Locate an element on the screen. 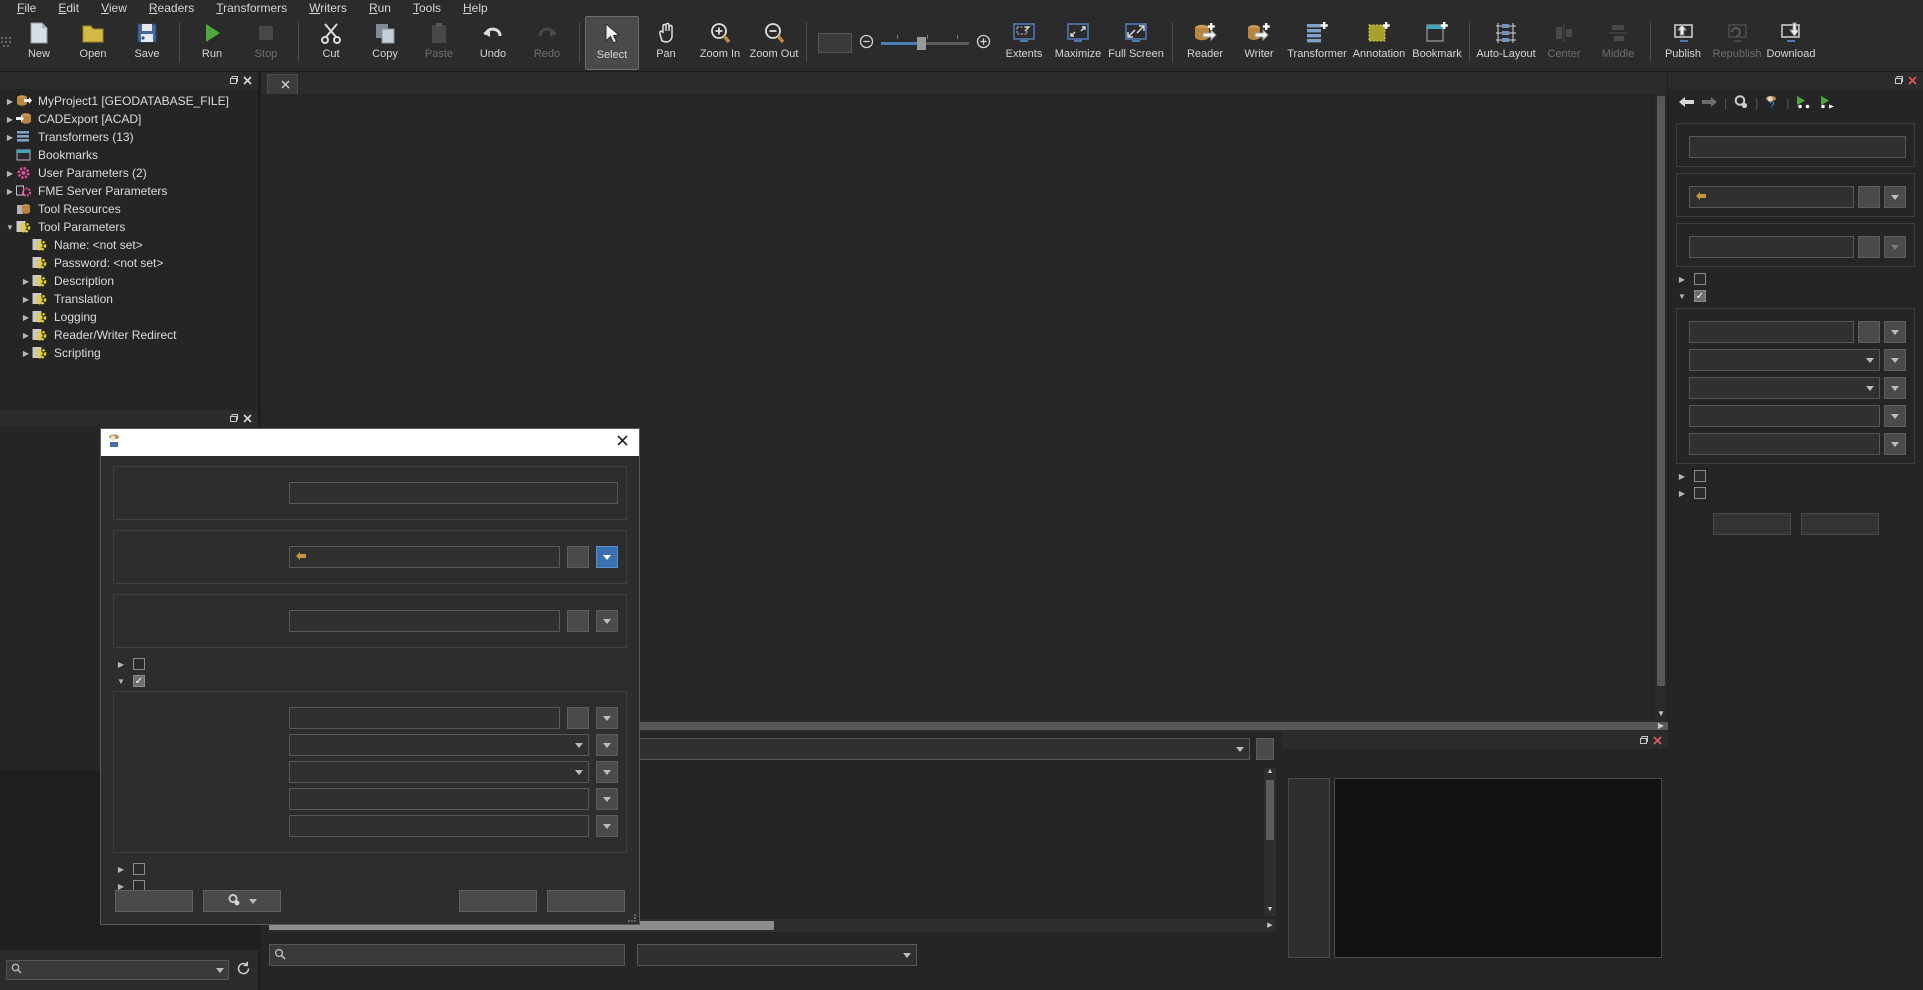 The height and width of the screenshot is (990, 1923). new-button: New is located at coordinates (39, 43).